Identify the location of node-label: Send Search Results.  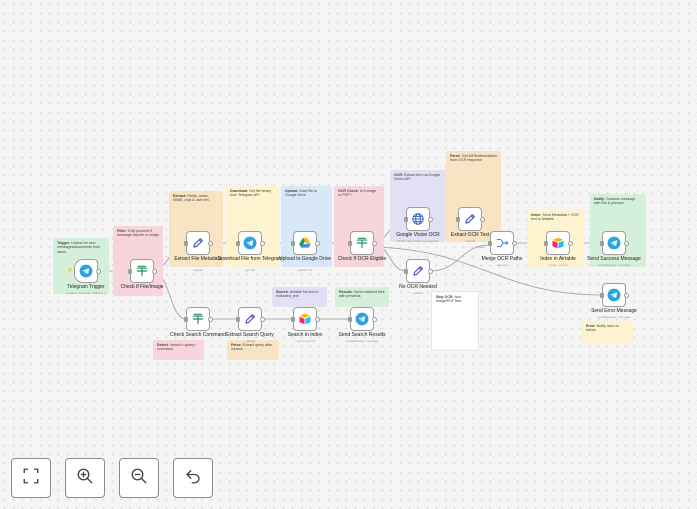
(362, 335).